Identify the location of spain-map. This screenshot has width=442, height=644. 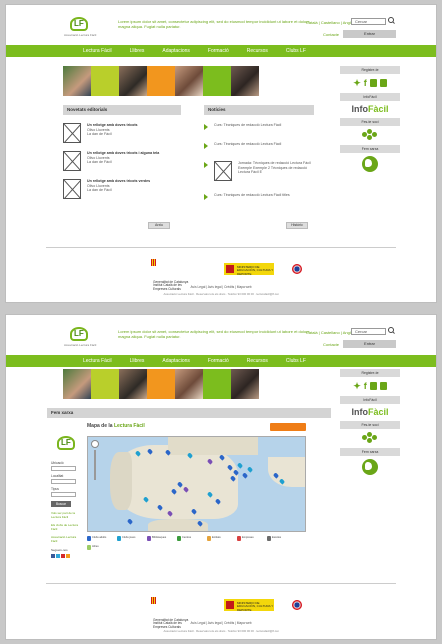
(196, 484).